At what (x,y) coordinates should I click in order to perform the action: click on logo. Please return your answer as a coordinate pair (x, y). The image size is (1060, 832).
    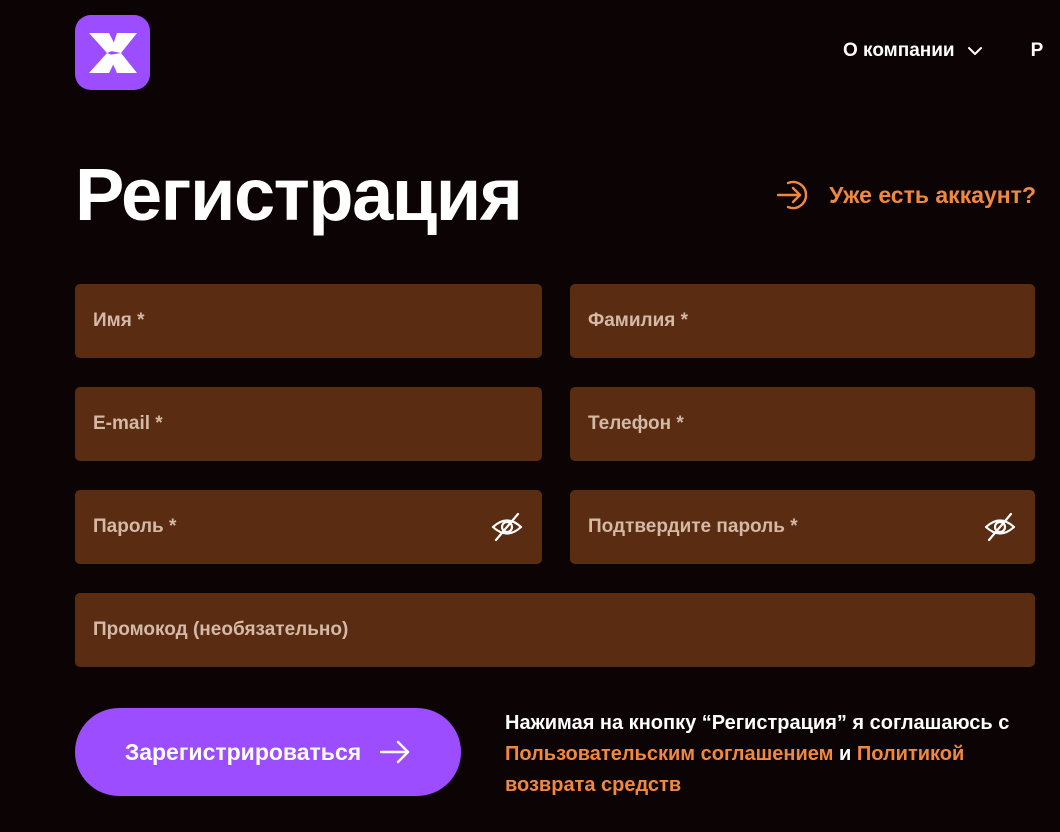
    Looking at the image, I should click on (112, 52).